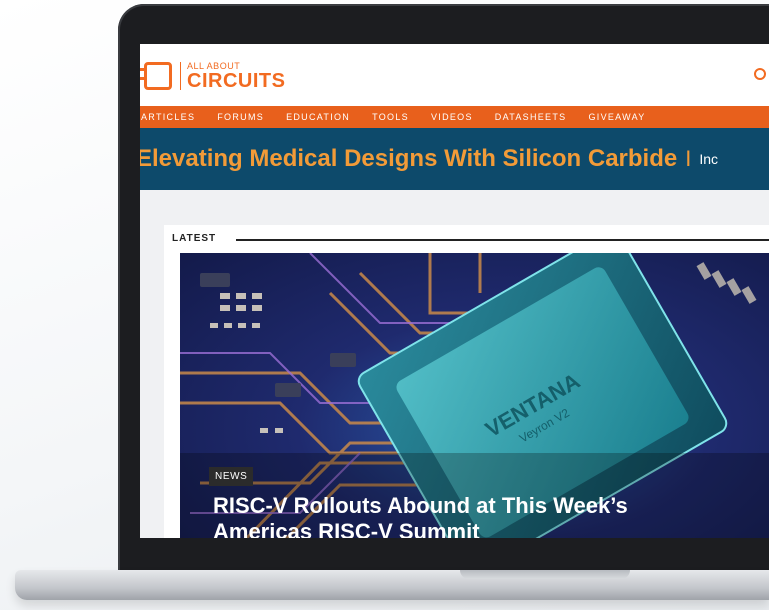 Image resolution: width=769 pixels, height=610 pixels. What do you see at coordinates (231, 476) in the screenshot?
I see `news-badge: NEWS` at bounding box center [231, 476].